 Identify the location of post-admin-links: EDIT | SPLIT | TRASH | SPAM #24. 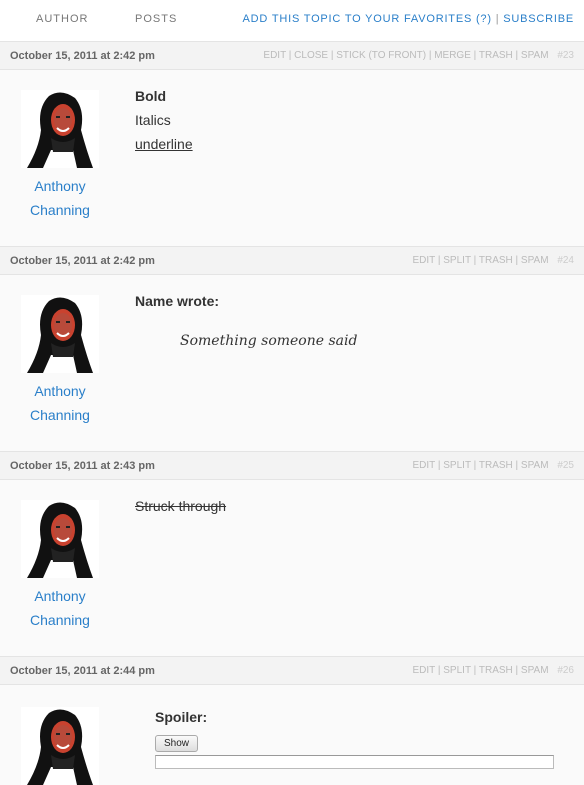
(493, 260).